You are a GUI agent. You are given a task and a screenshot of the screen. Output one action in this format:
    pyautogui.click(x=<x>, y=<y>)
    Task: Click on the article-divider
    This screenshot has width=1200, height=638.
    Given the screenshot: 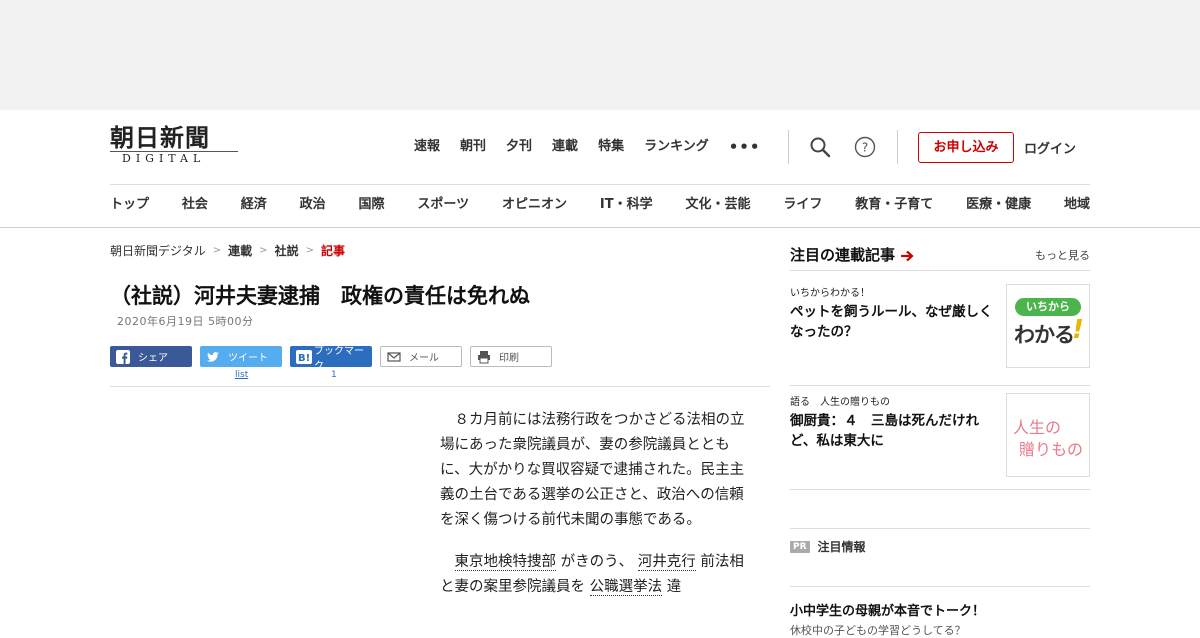 What is the action you would take?
    pyautogui.click(x=440, y=386)
    